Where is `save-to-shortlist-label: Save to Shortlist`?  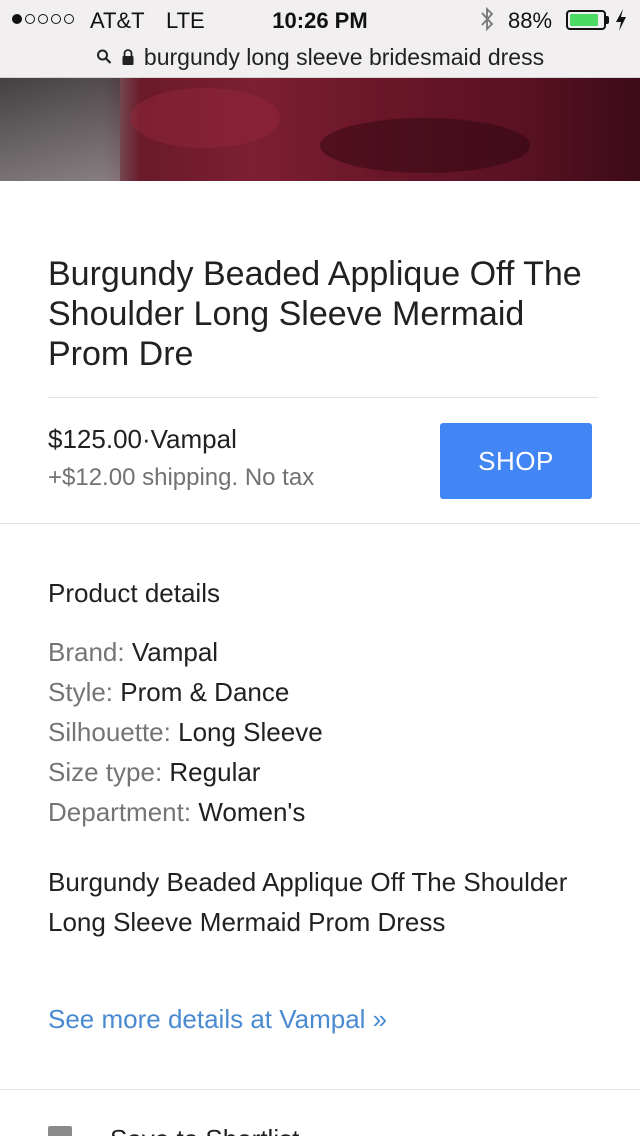
save-to-shortlist-label: Save to Shortlist is located at coordinates (204, 1130).